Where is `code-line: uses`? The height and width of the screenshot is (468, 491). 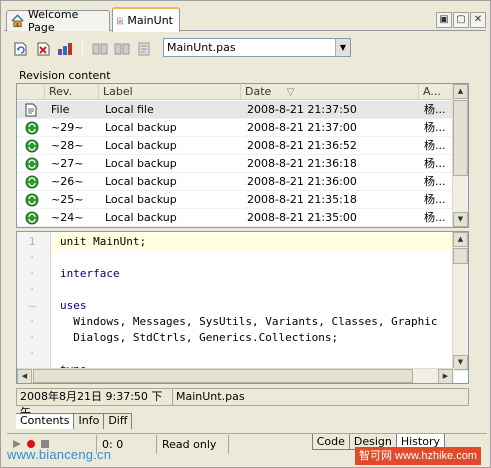
code-line: uses is located at coordinates (253, 306).